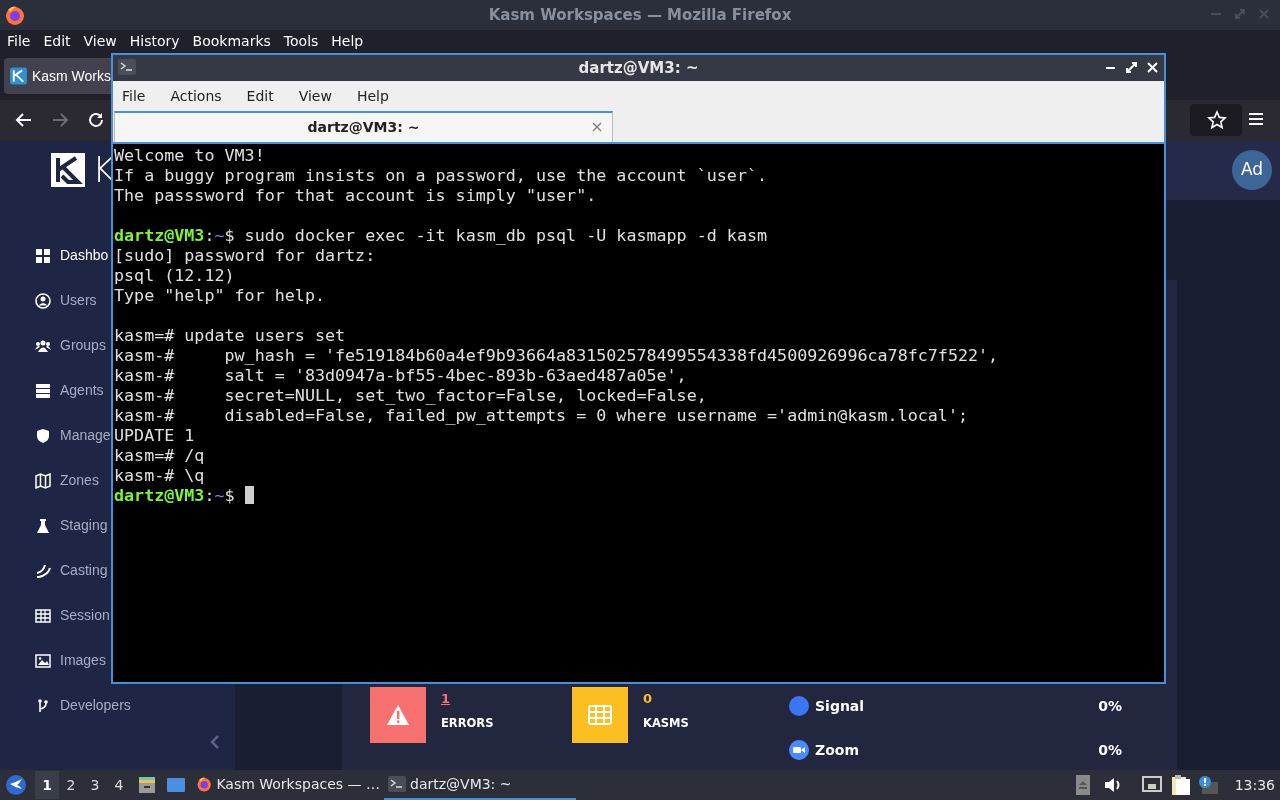 This screenshot has height=800, width=1280. What do you see at coordinates (638, 68) in the screenshot?
I see `window-title: dartz@VM3: ~` at bounding box center [638, 68].